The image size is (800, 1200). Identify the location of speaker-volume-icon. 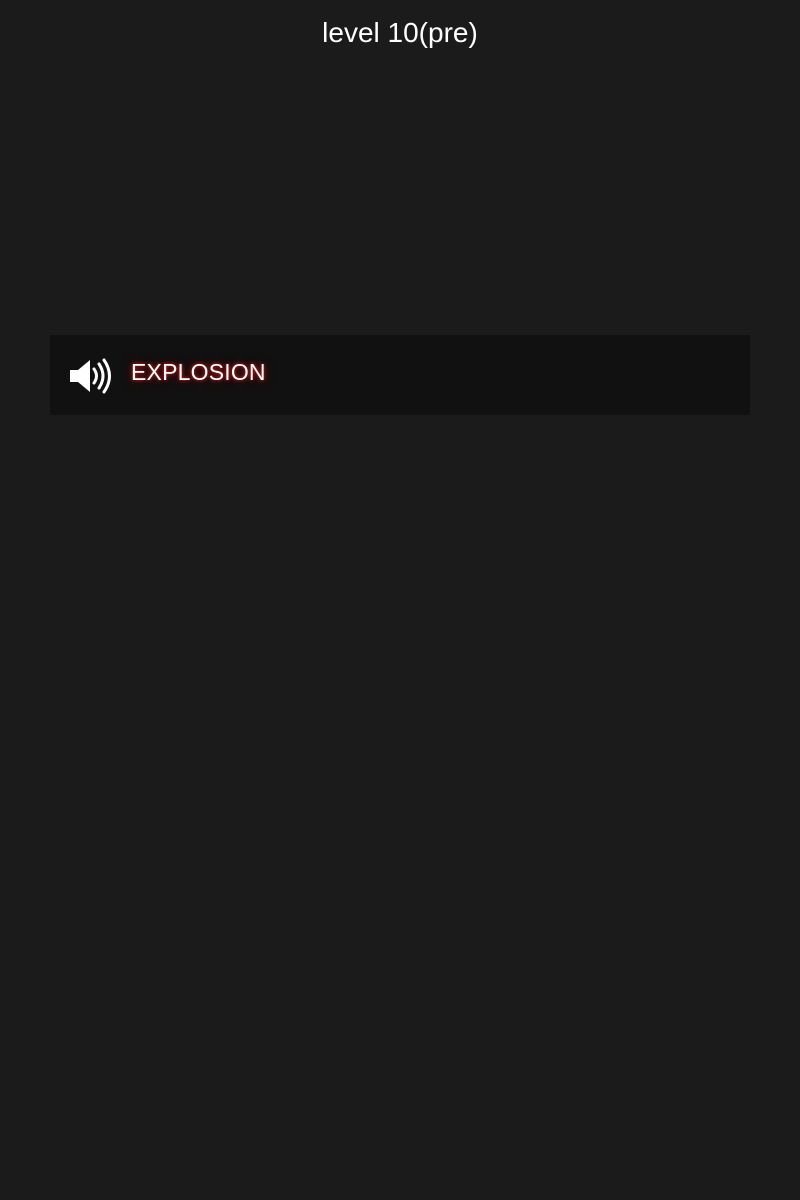
(91, 376).